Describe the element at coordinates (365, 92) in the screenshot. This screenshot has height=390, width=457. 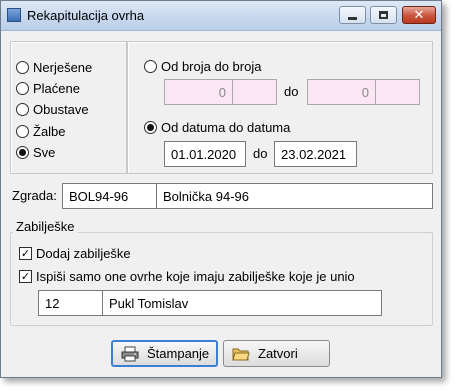
I see `number-to-value: 0` at that location.